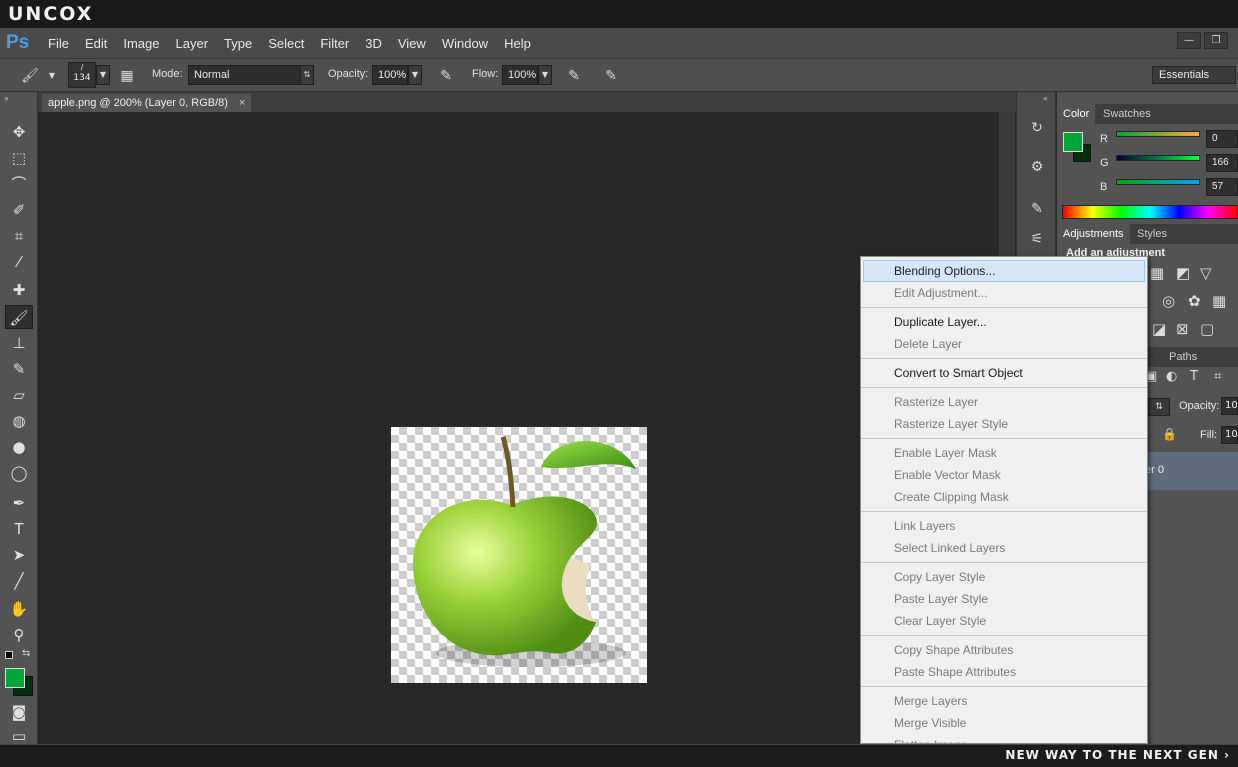 This screenshot has height=767, width=1238. I want to click on b-slider, so click(1158, 182).